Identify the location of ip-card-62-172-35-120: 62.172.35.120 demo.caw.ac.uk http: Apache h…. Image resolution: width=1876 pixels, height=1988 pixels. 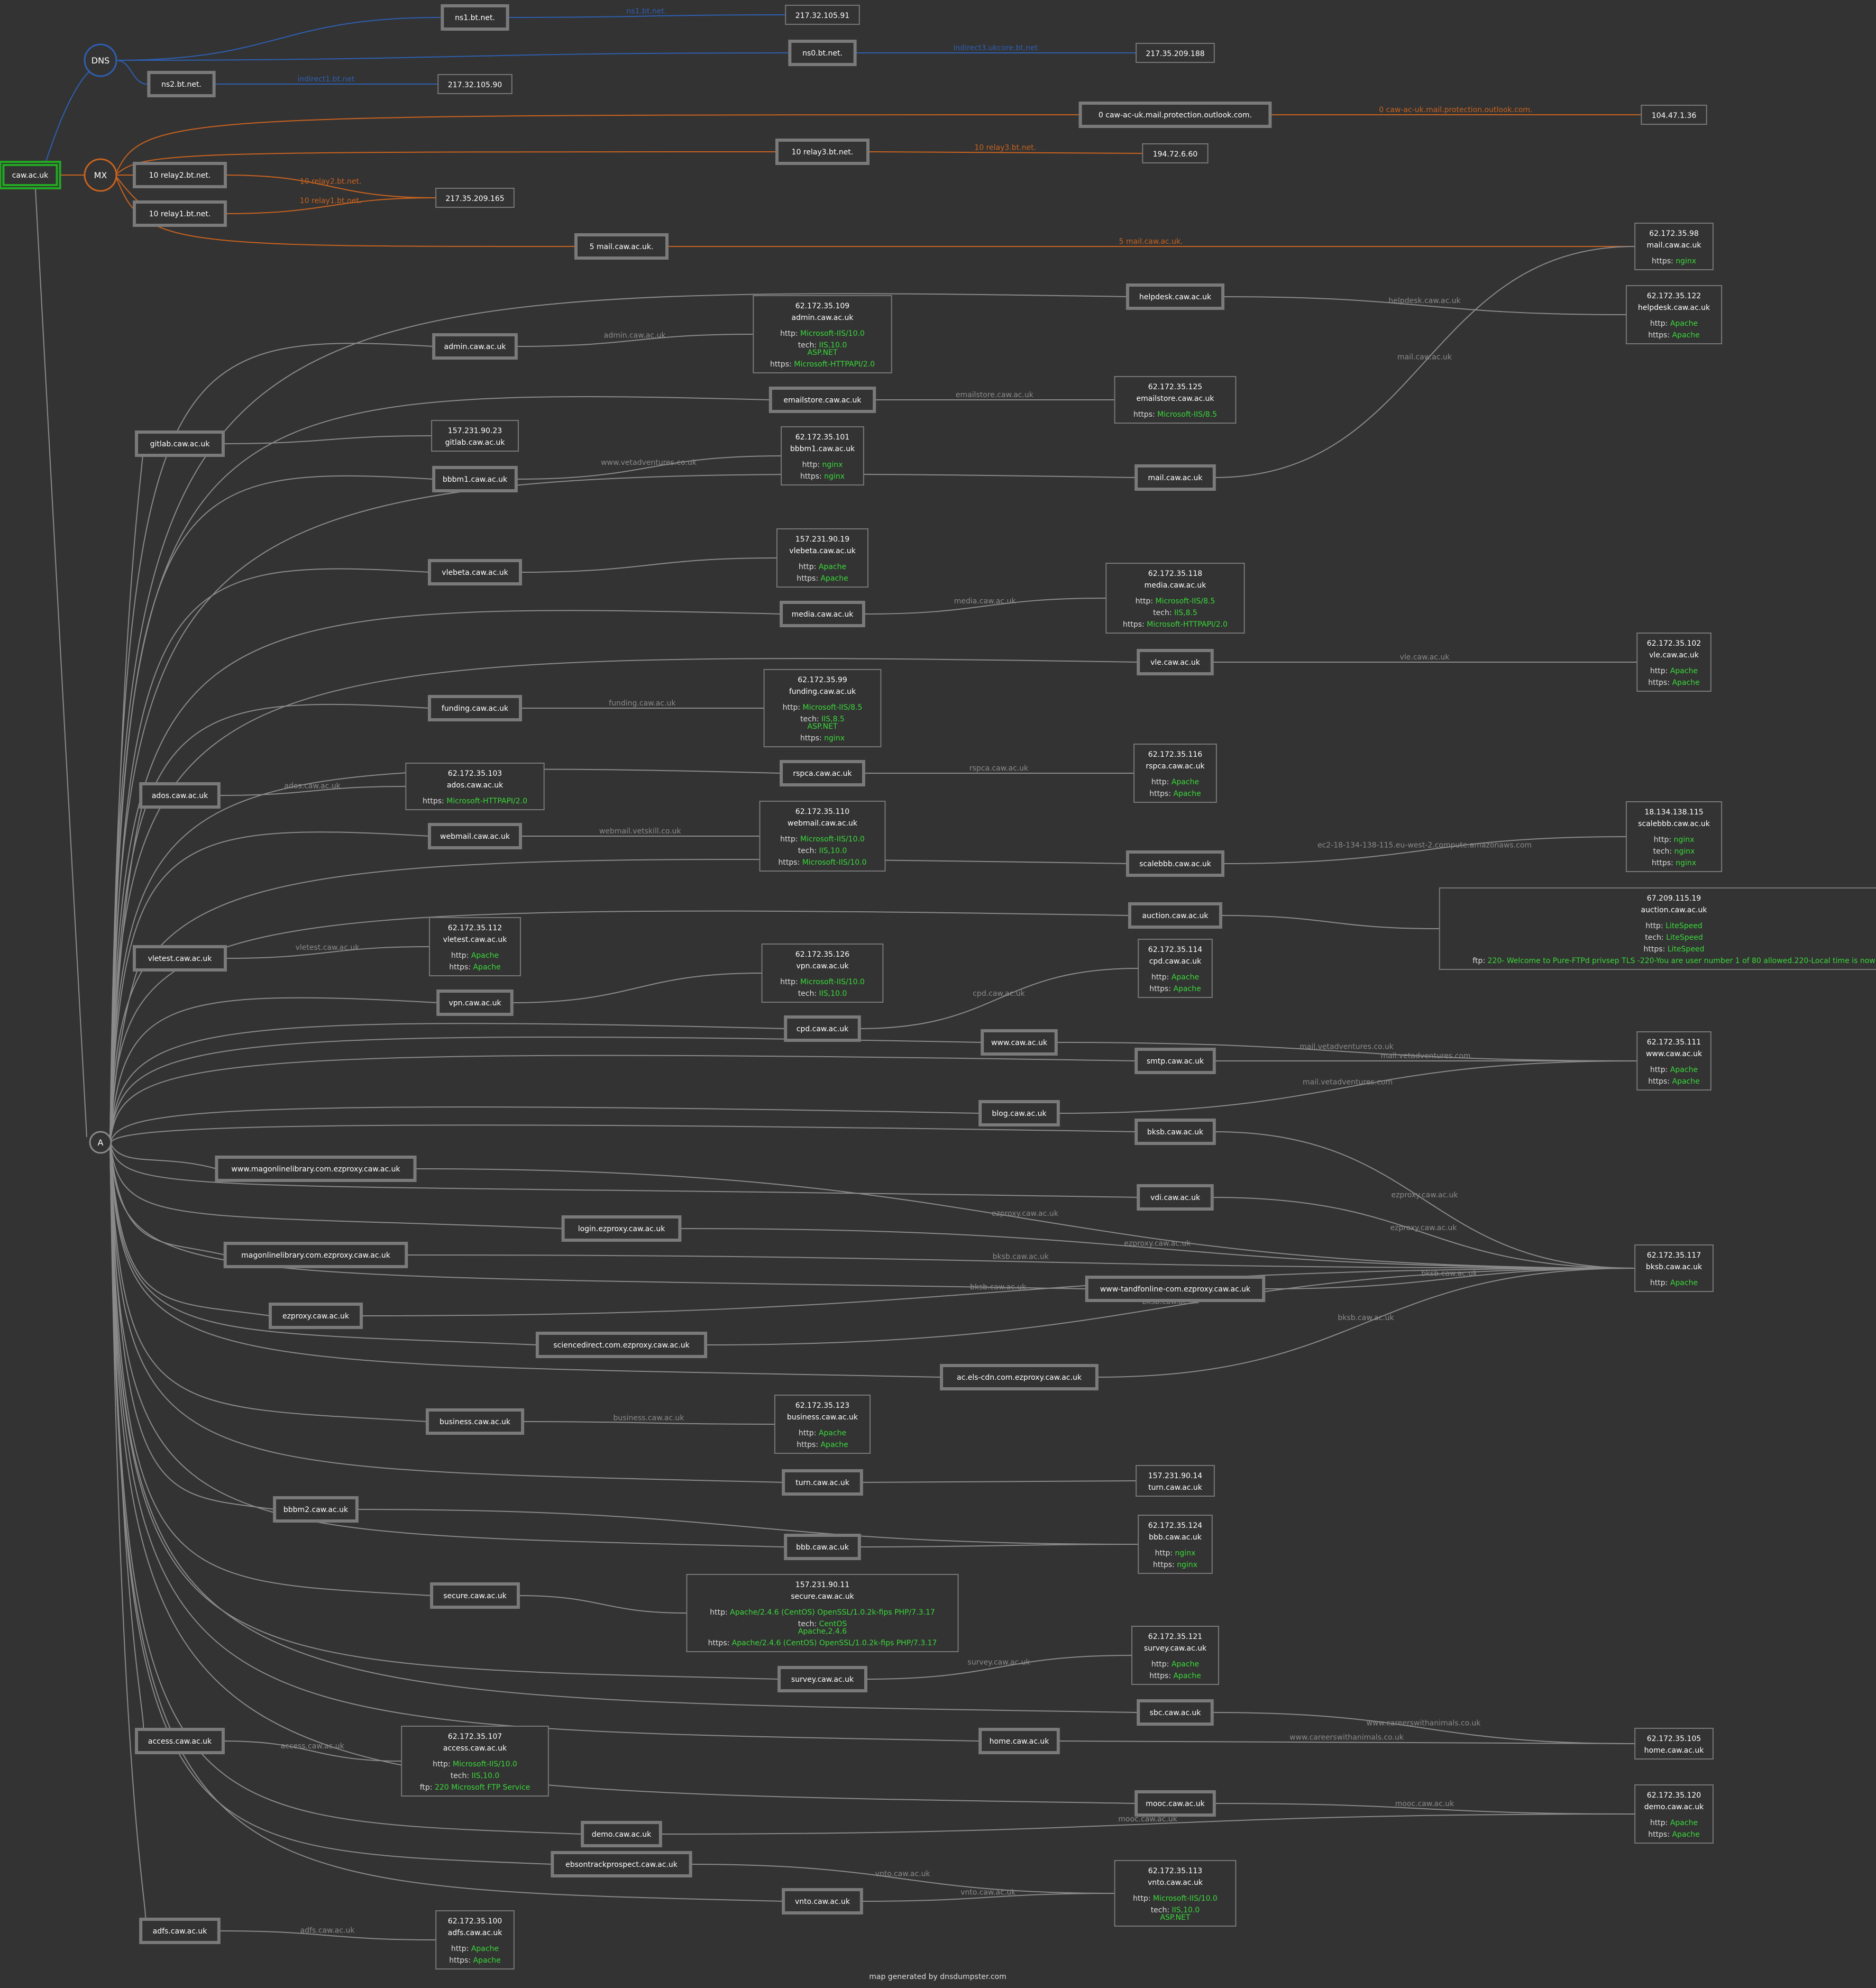
(1674, 1814).